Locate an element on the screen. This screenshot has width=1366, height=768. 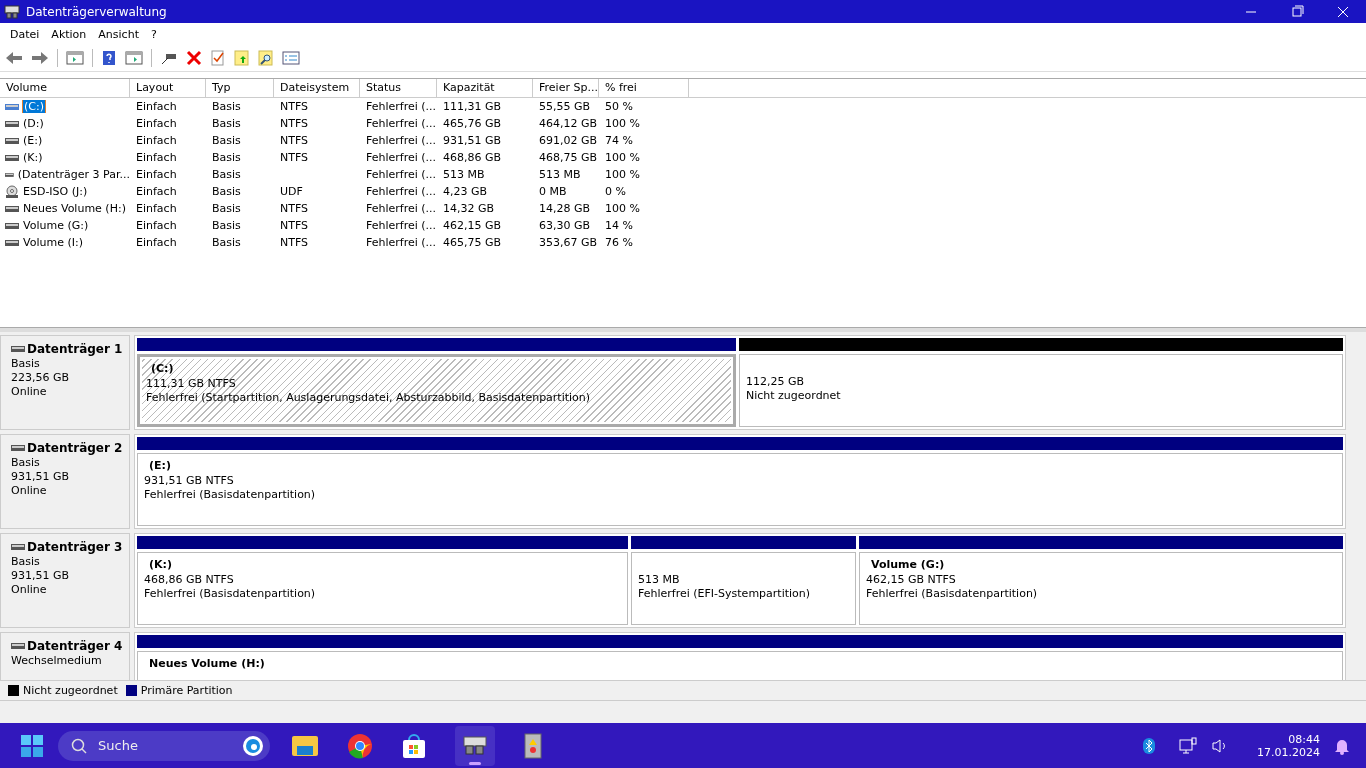
drive-label: (E:) is located at coordinates (33, 140).